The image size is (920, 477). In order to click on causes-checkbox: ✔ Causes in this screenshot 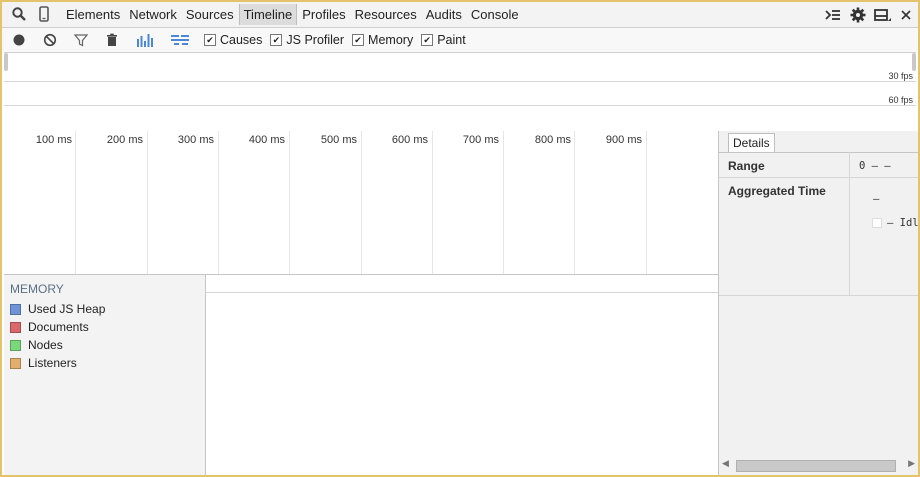, I will do `click(233, 40)`.